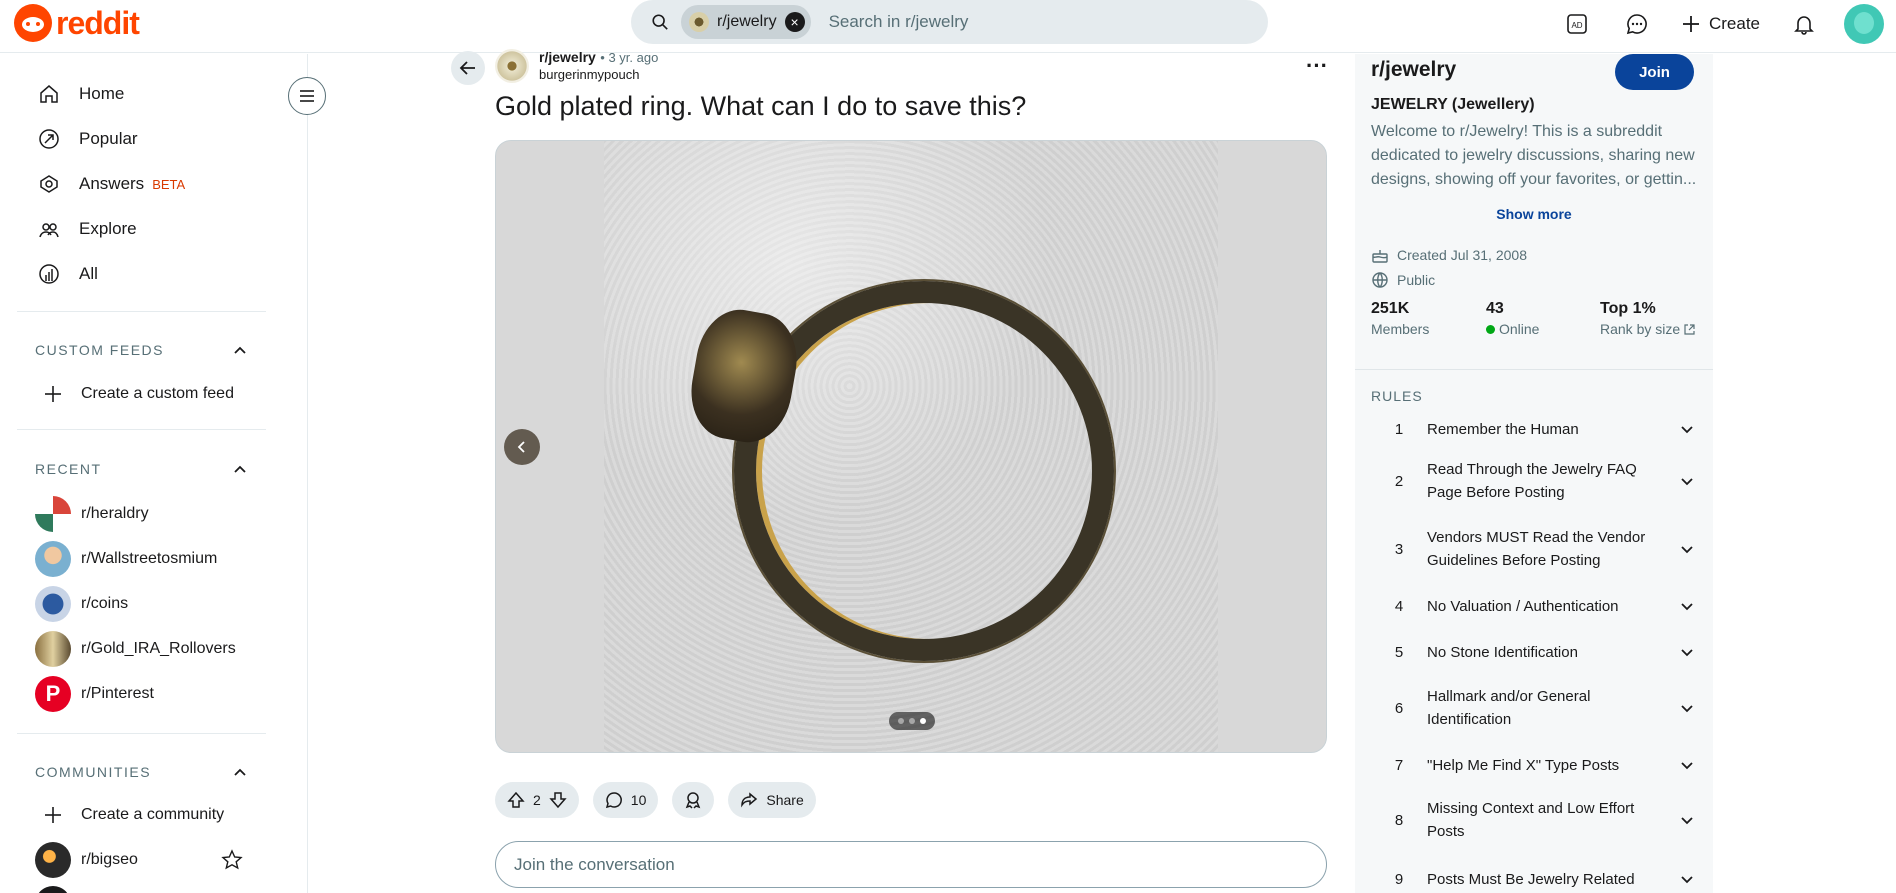  What do you see at coordinates (660, 22) in the screenshot?
I see `search-icon` at bounding box center [660, 22].